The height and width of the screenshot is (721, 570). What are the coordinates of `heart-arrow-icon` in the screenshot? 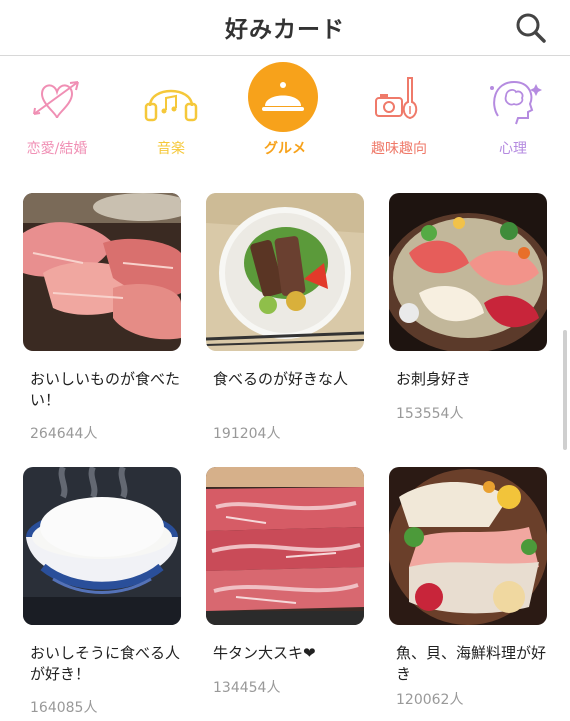 It's located at (56, 100).